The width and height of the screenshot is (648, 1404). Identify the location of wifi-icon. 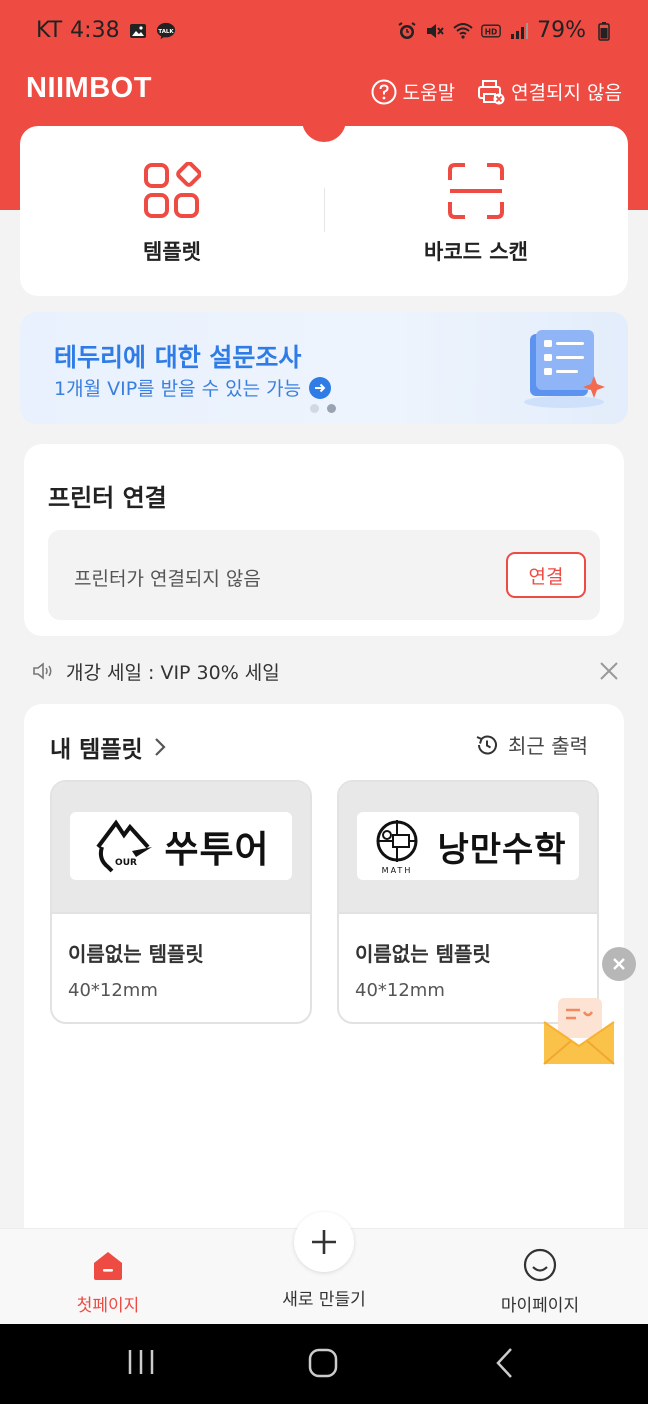
(463, 30).